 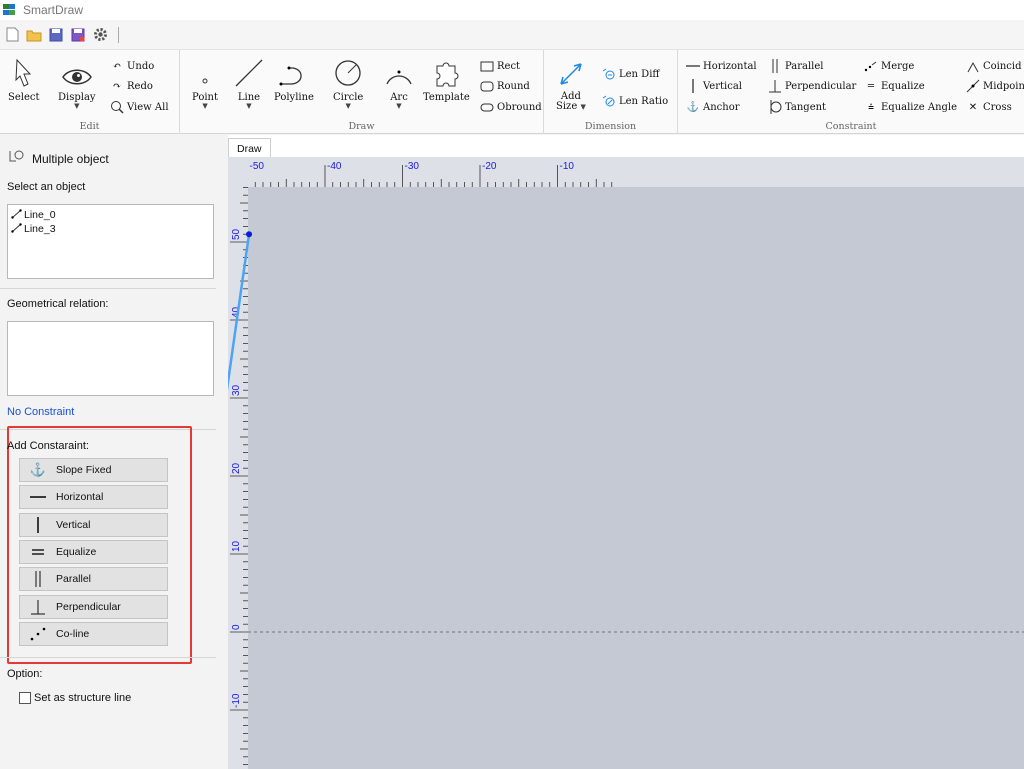 I want to click on horizontal-line-icon, so click(x=693, y=66).